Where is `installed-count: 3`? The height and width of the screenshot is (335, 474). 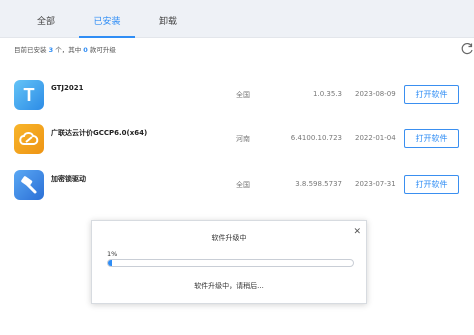
installed-count: 3 is located at coordinates (51, 50).